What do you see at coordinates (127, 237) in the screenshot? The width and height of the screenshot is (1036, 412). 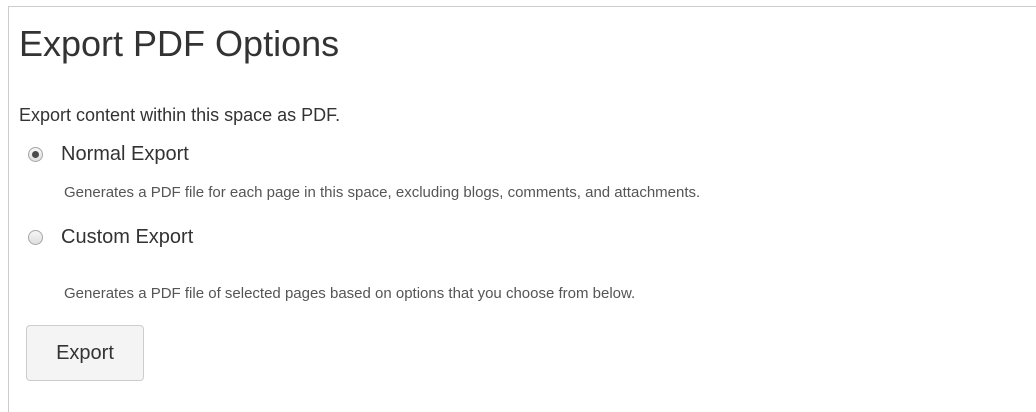 I see `custom-export-label: Custom Export` at bounding box center [127, 237].